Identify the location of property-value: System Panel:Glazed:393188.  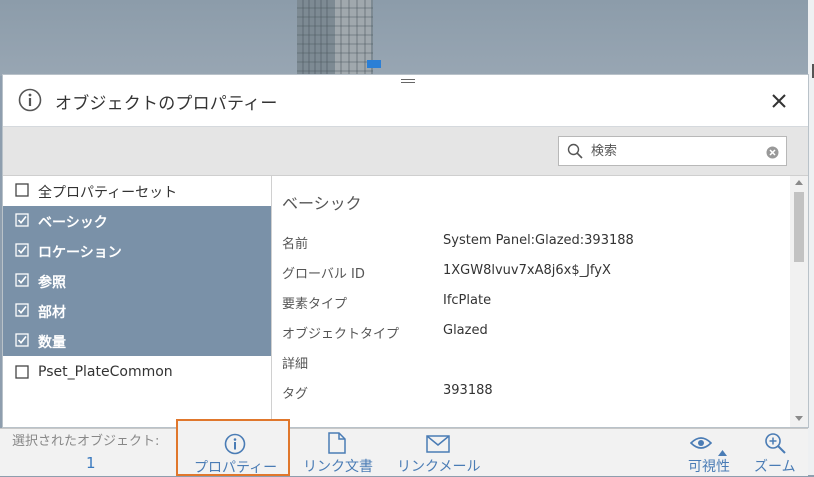
(538, 240).